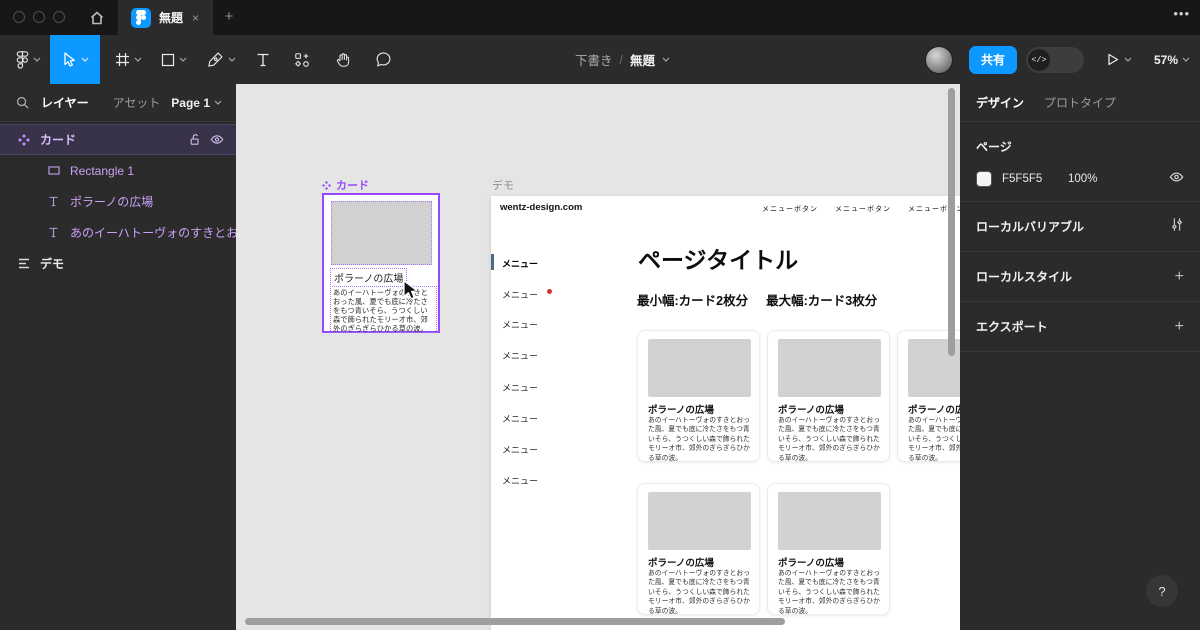 Image resolution: width=1200 pixels, height=630 pixels. What do you see at coordinates (1172, 60) in the screenshot?
I see `zoom-level-control: 57%` at bounding box center [1172, 60].